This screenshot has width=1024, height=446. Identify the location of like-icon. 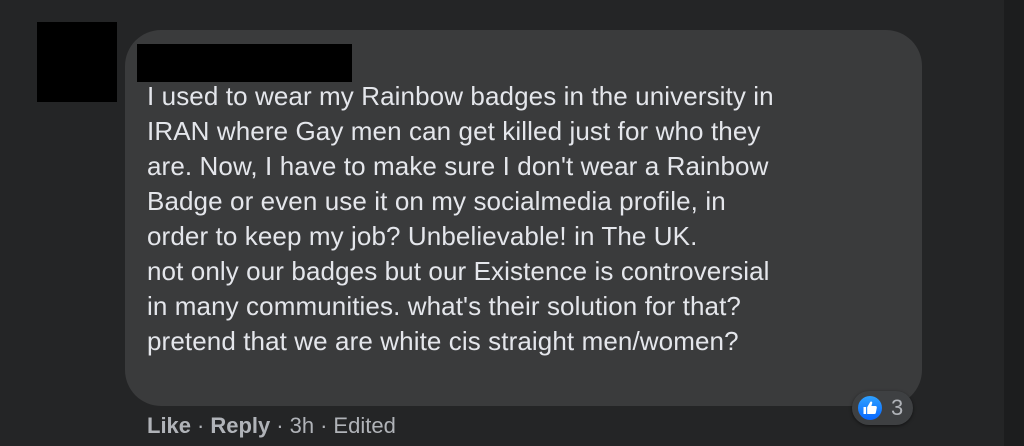
(870, 408).